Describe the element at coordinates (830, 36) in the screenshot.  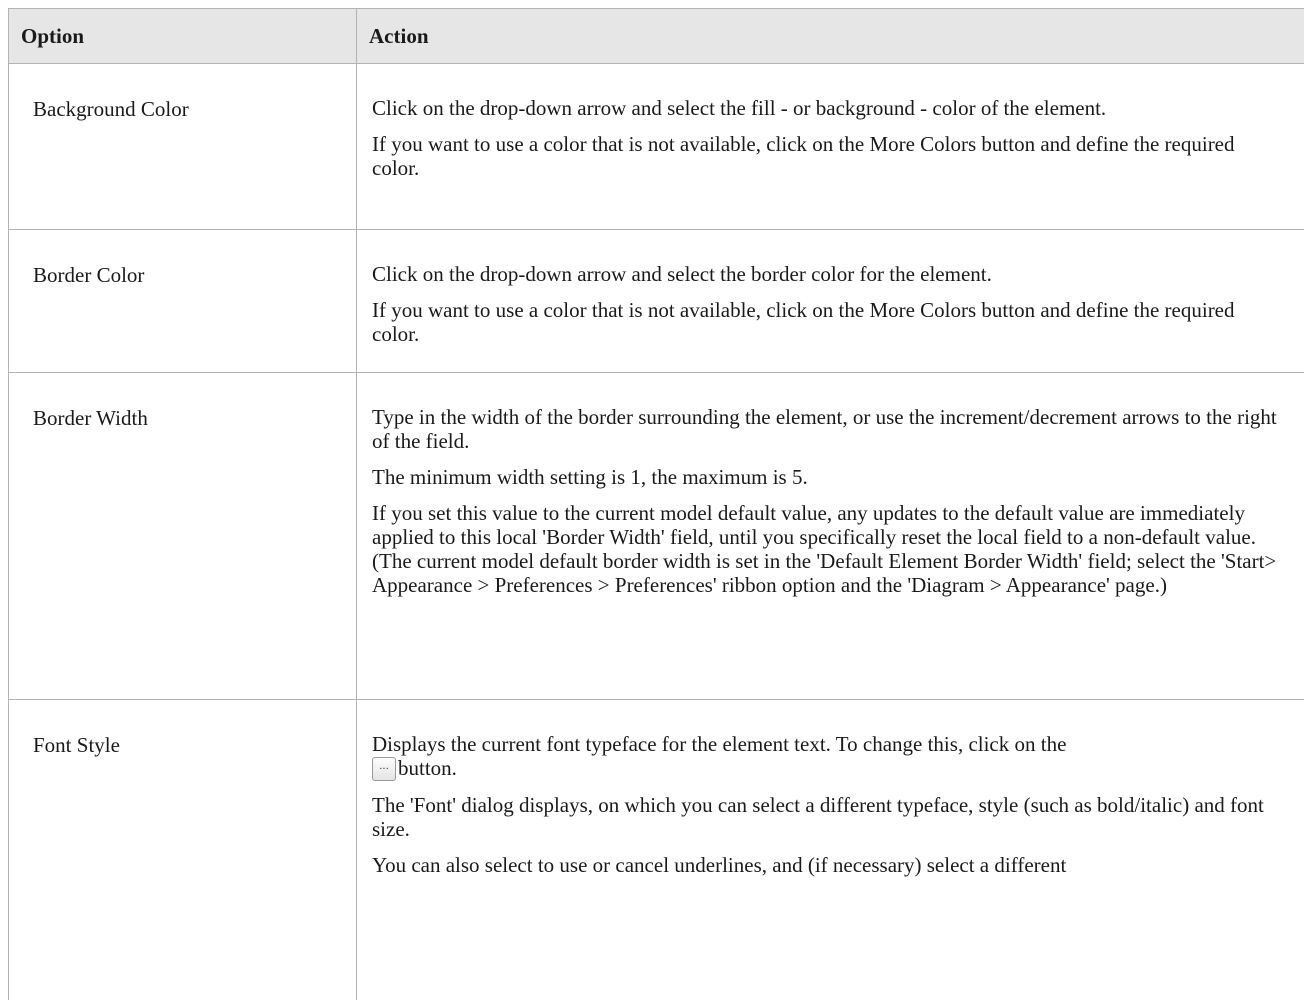
I see `header-action: Action` at that location.